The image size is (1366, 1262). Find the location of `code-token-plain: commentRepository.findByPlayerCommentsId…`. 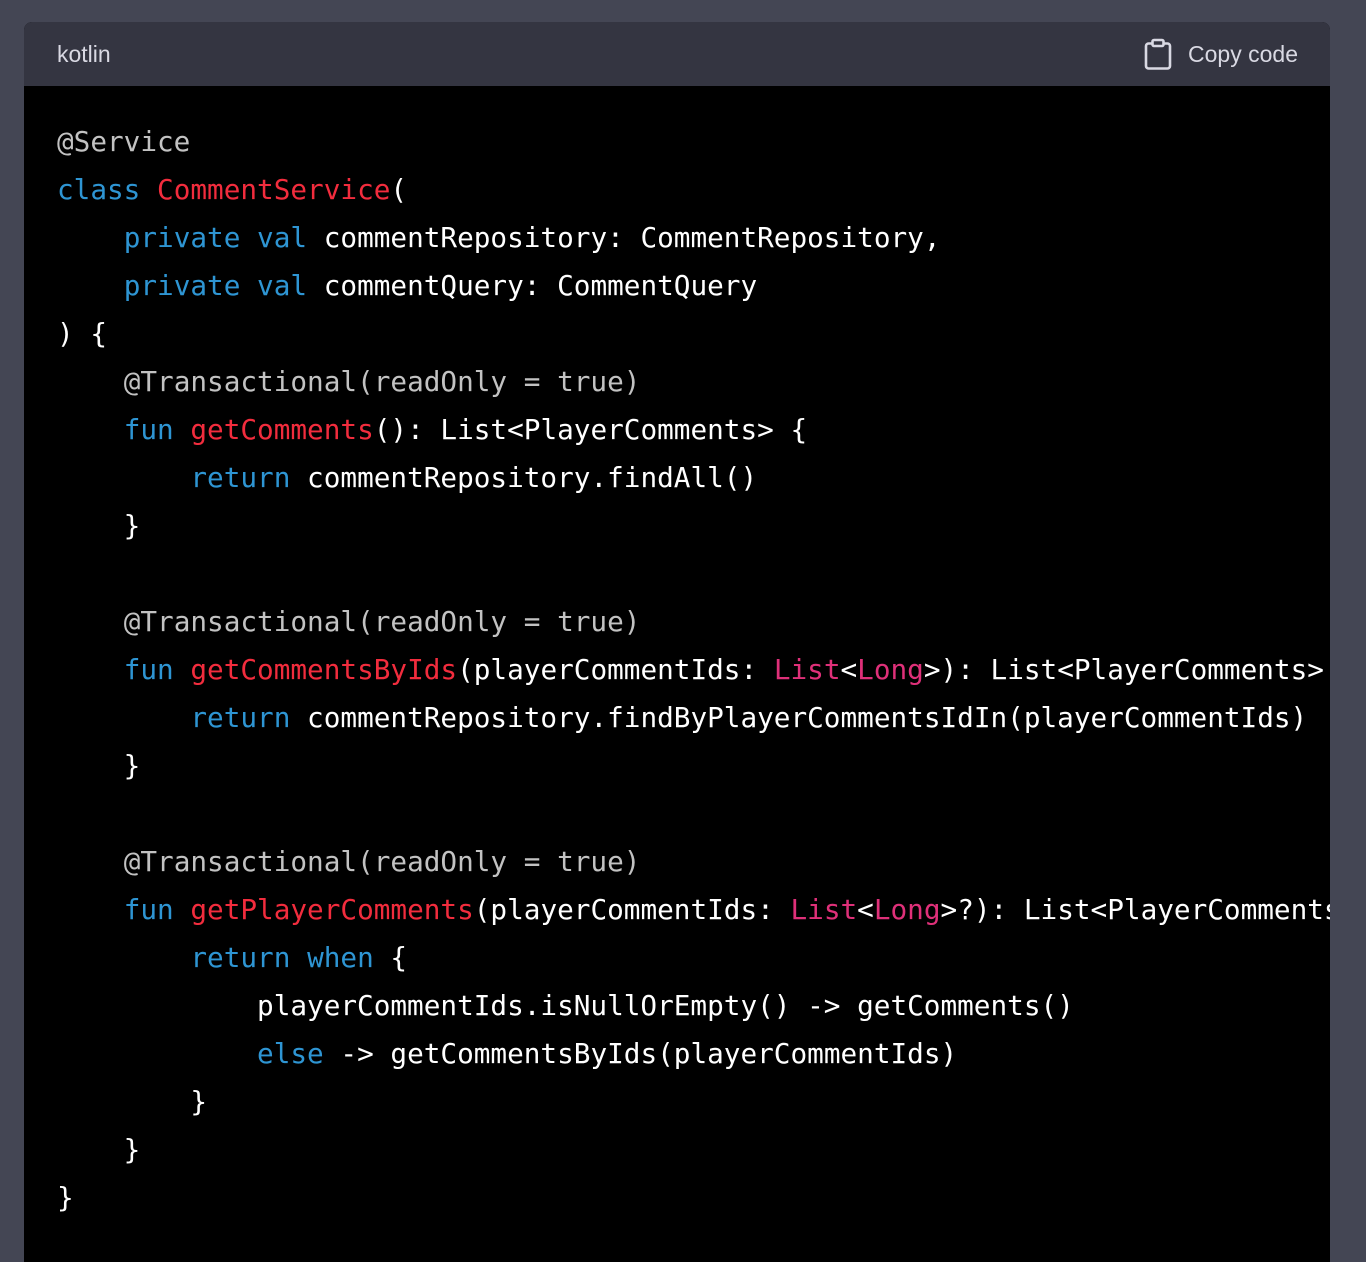

code-token-plain: commentRepository.findByPlayerCommentsId… is located at coordinates (799, 717).